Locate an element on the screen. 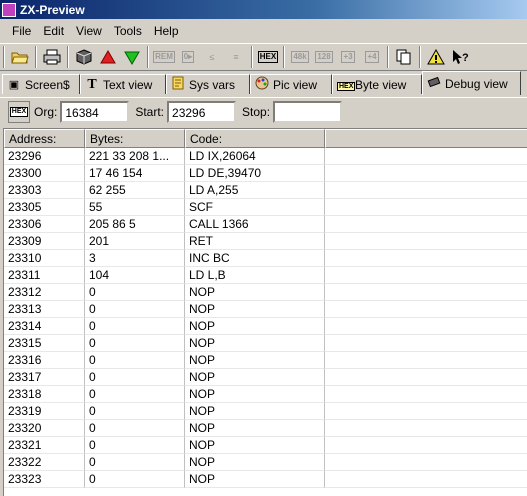 This screenshot has width=527, height=496. cell-address: 23321 is located at coordinates (44, 445).